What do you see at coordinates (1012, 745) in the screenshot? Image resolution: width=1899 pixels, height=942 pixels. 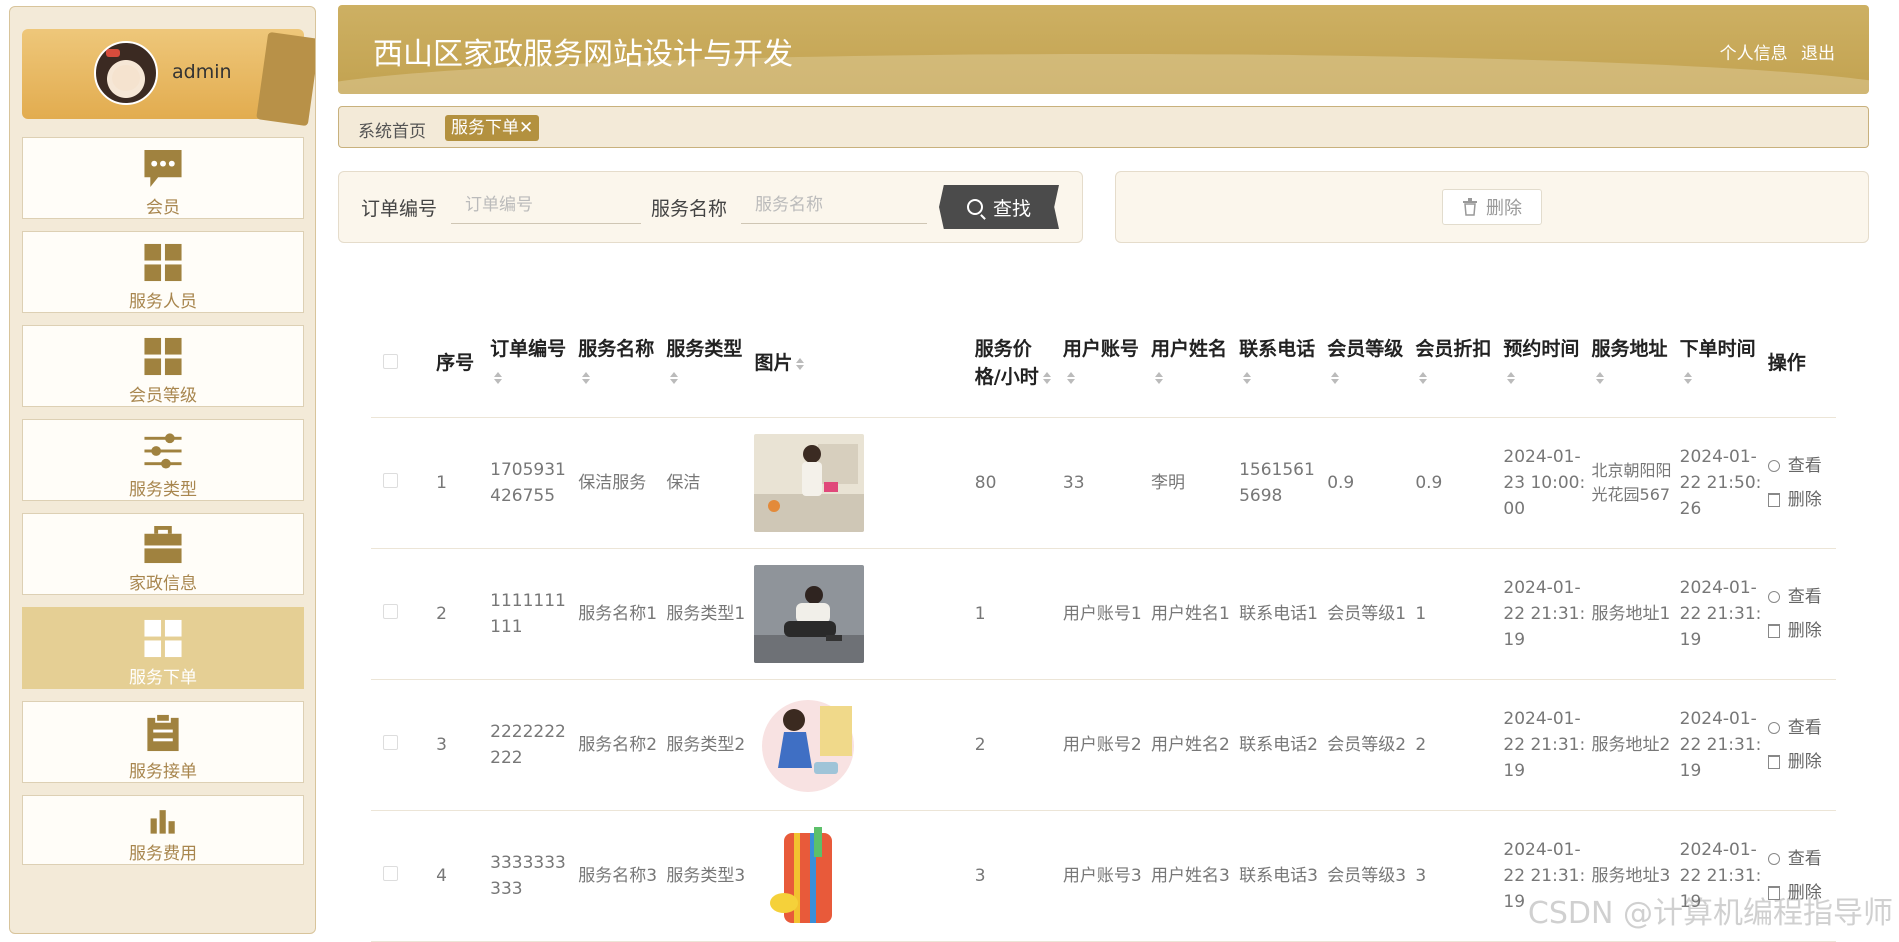 I see `cell-price: 2` at bounding box center [1012, 745].